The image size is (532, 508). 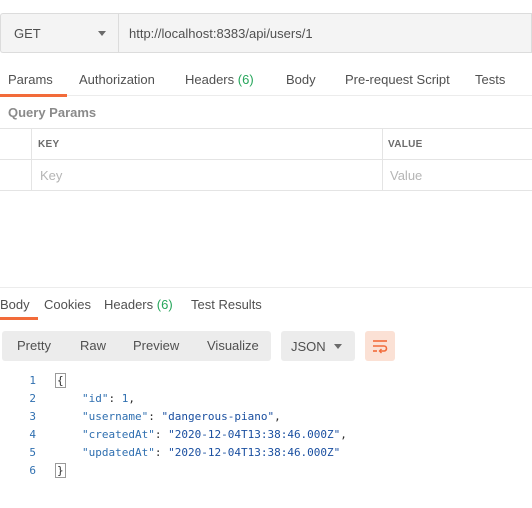 What do you see at coordinates (51, 175) in the screenshot?
I see `key-input: Key` at bounding box center [51, 175].